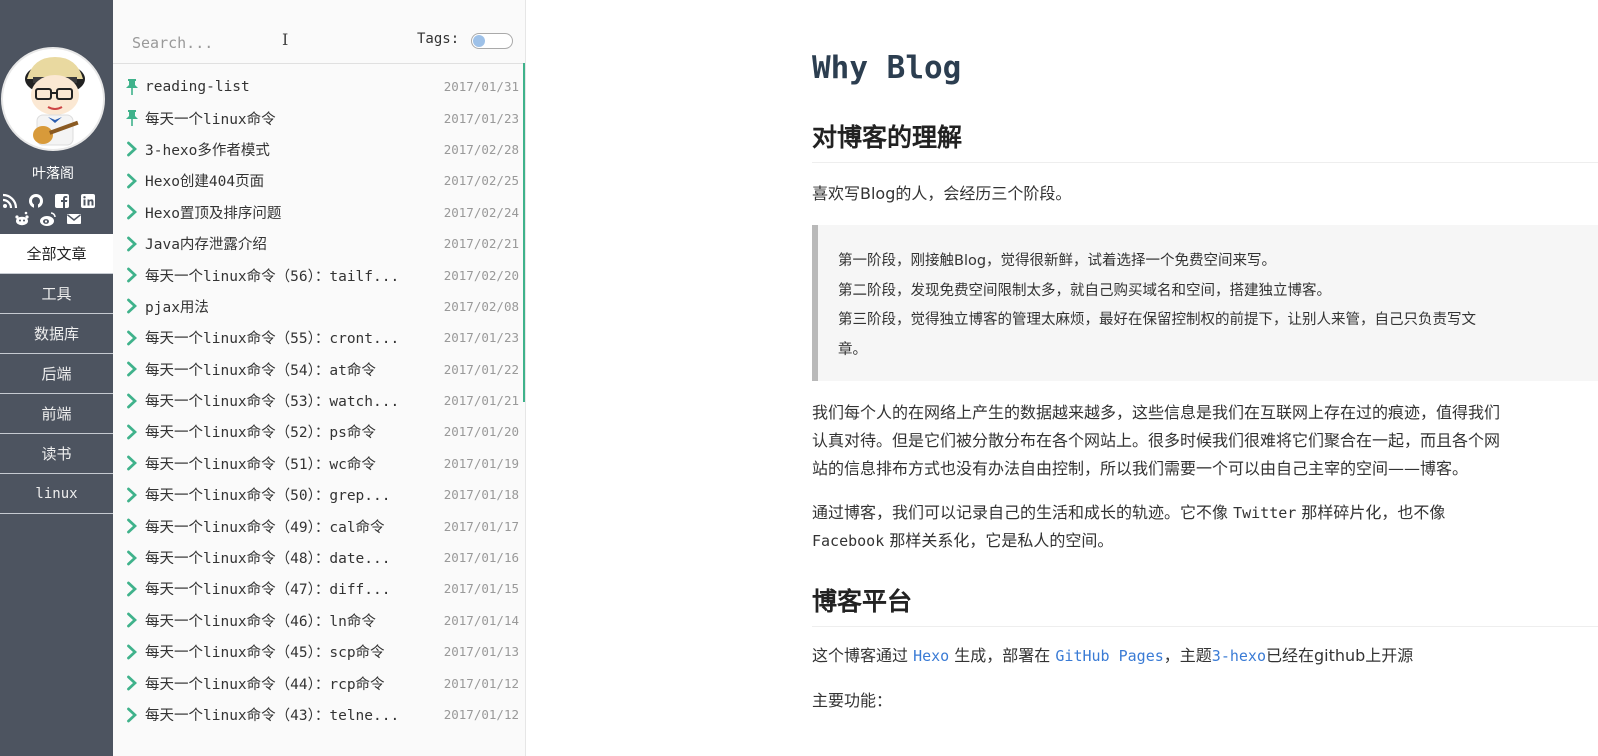 The image size is (1598, 756). What do you see at coordinates (10, 201) in the screenshot?
I see `rss-icon` at bounding box center [10, 201].